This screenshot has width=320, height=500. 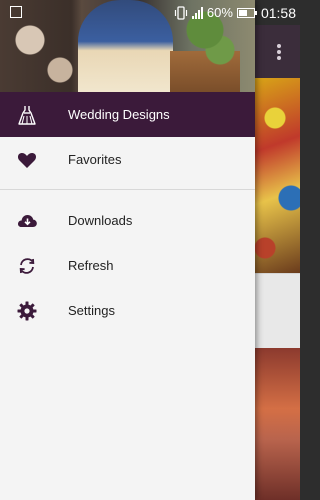 What do you see at coordinates (127, 265) in the screenshot?
I see `drawer-item-refresh: Refresh` at bounding box center [127, 265].